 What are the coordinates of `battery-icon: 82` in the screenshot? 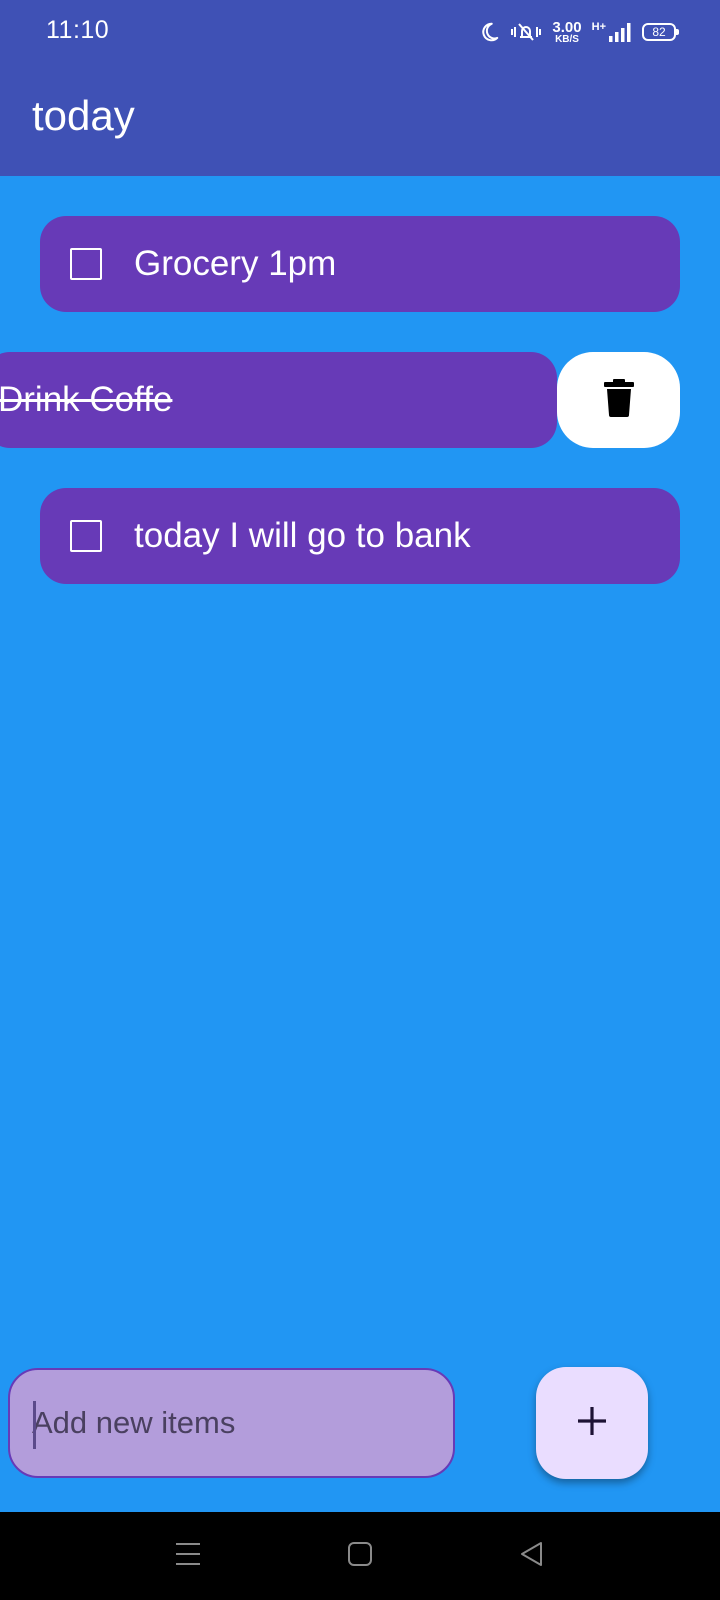 It's located at (660, 32).